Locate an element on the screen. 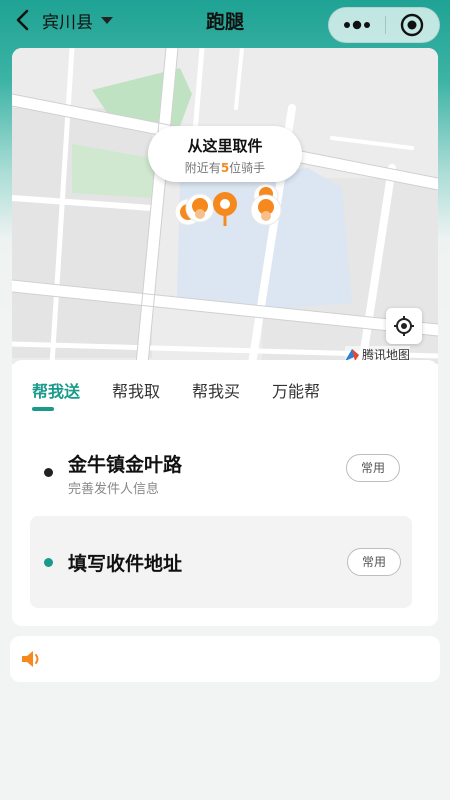  sender-dot-icon is located at coordinates (48, 472).